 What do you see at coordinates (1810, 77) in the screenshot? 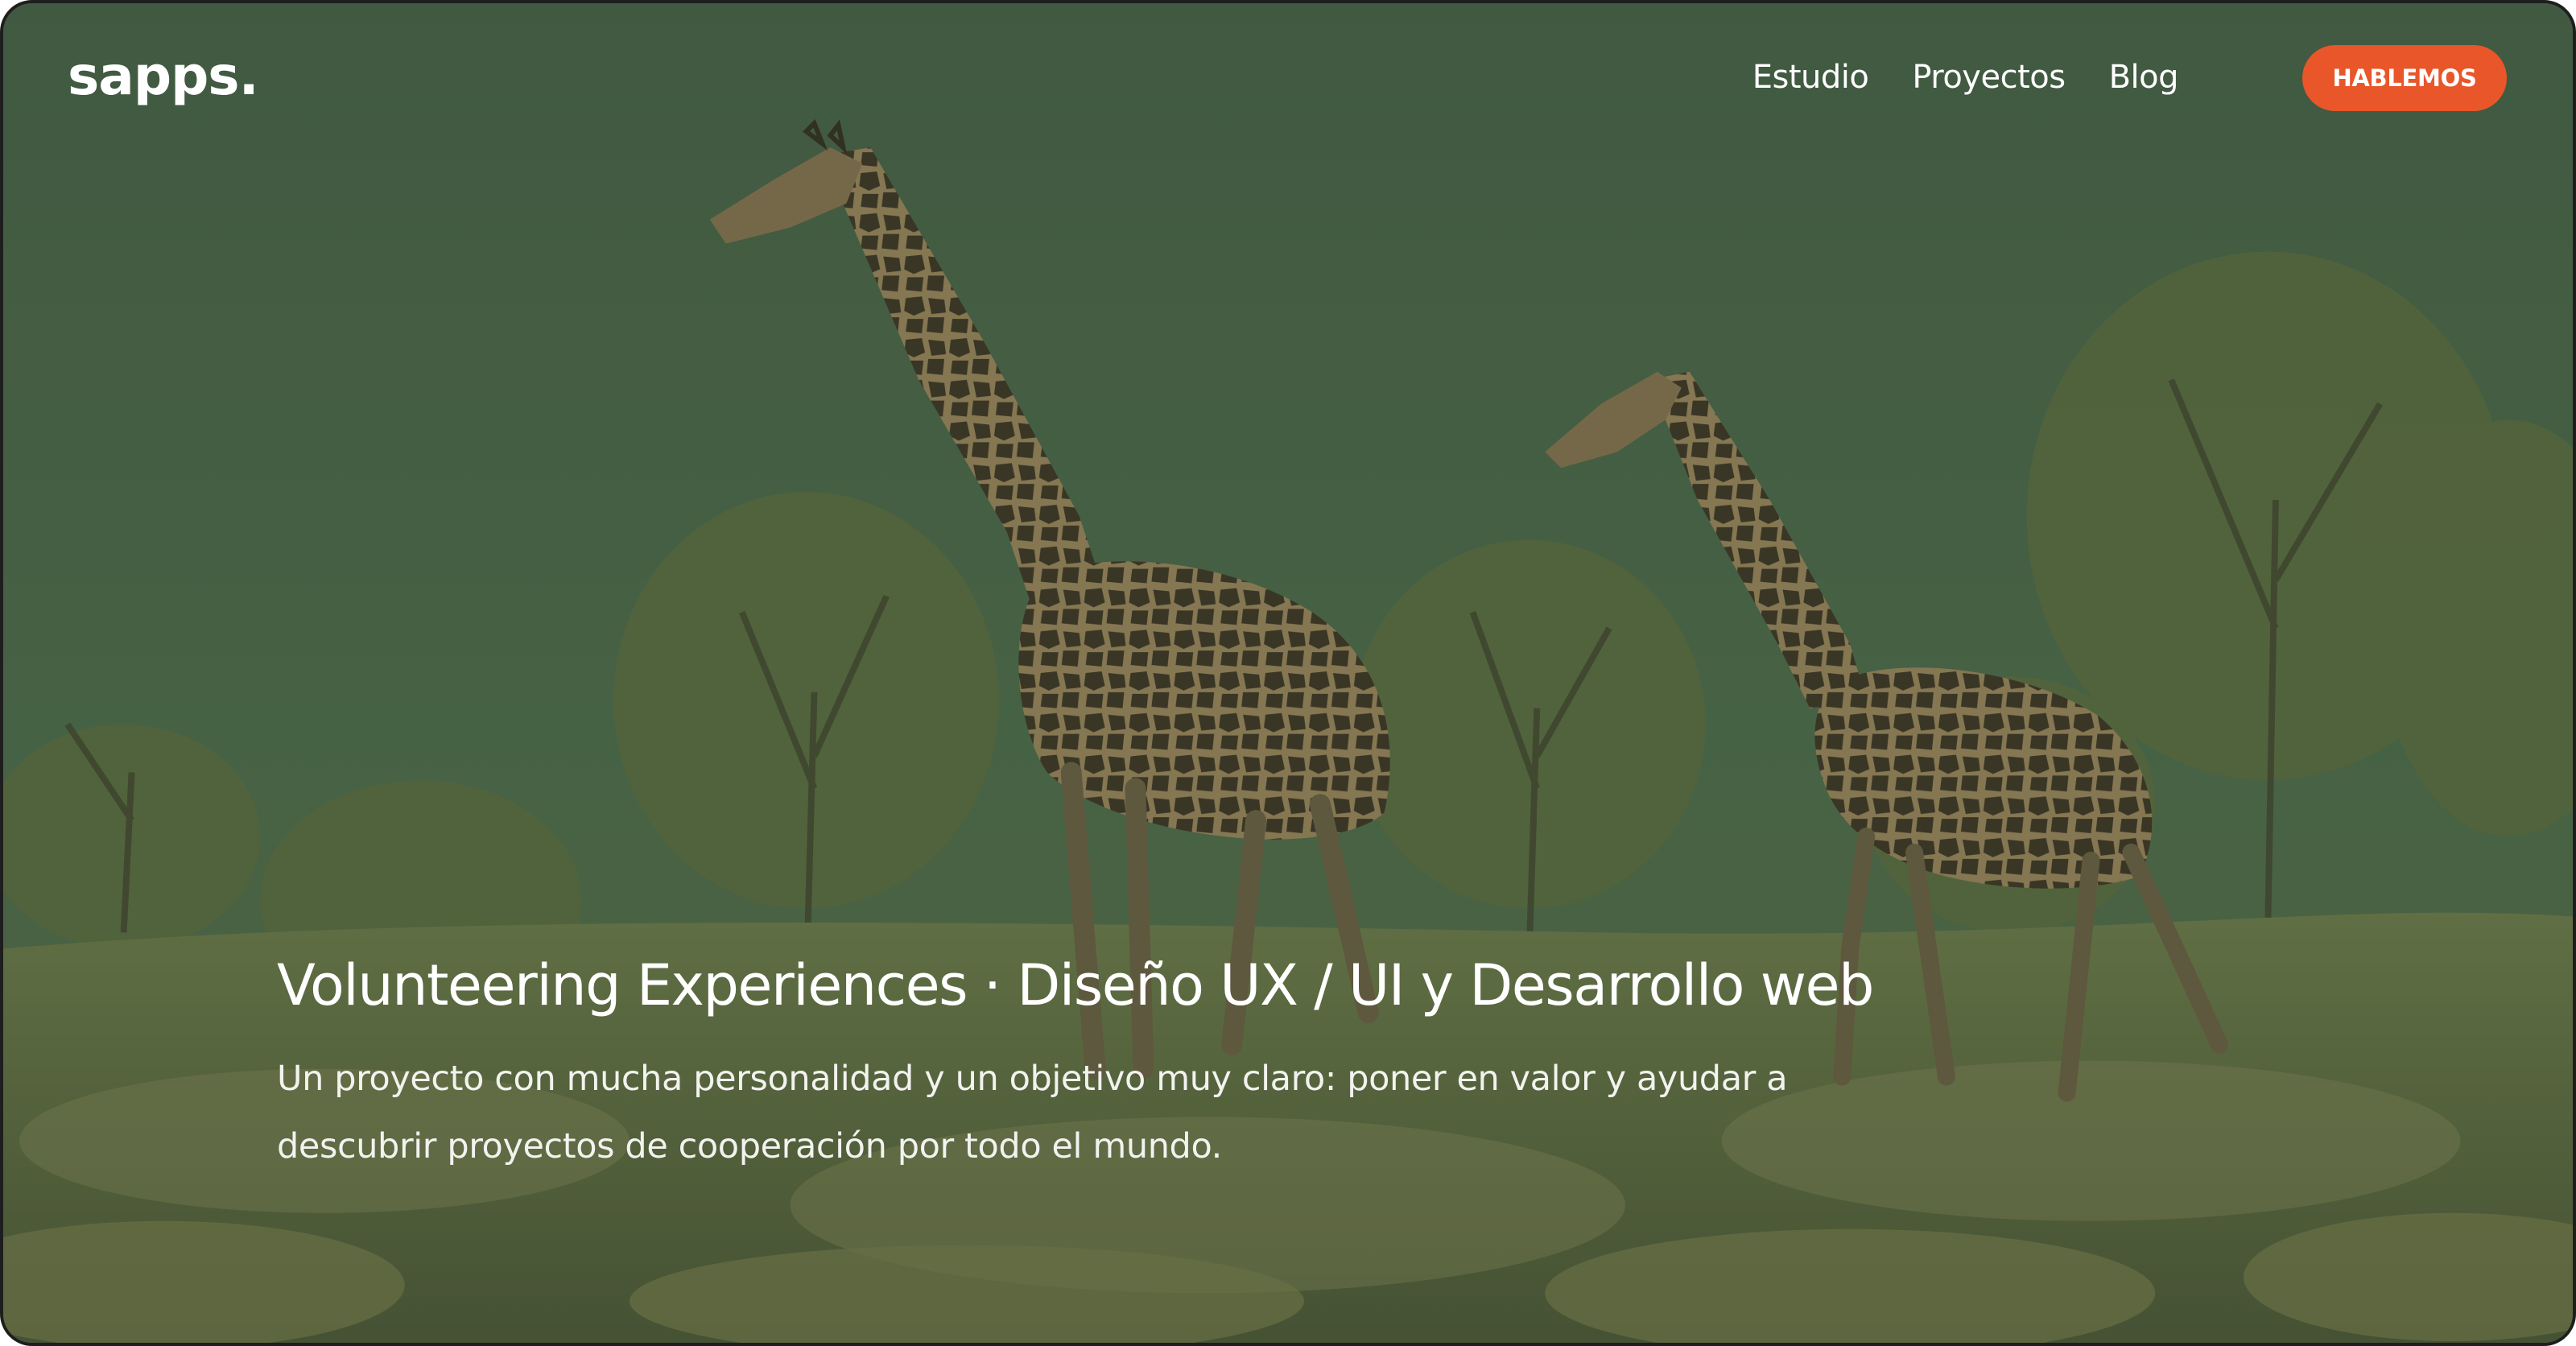
I see `nav-item-estudio: Estudio` at bounding box center [1810, 77].